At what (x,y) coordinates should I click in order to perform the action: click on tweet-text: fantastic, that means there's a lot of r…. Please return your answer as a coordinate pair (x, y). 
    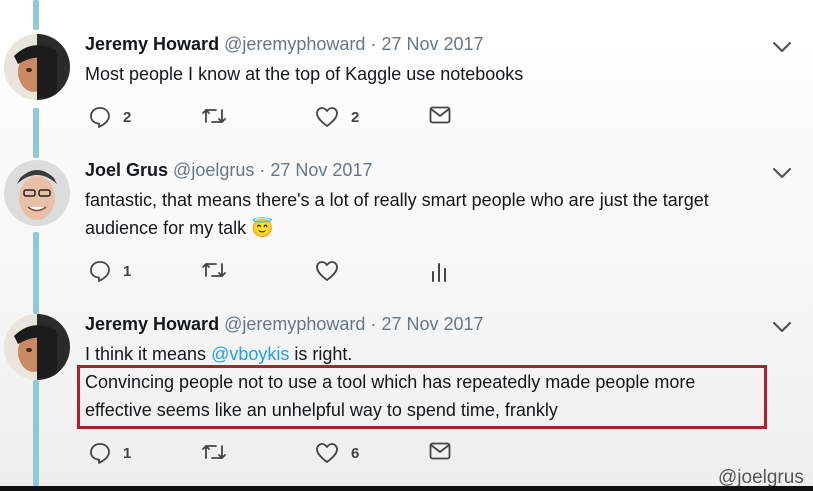
    Looking at the image, I should click on (440, 214).